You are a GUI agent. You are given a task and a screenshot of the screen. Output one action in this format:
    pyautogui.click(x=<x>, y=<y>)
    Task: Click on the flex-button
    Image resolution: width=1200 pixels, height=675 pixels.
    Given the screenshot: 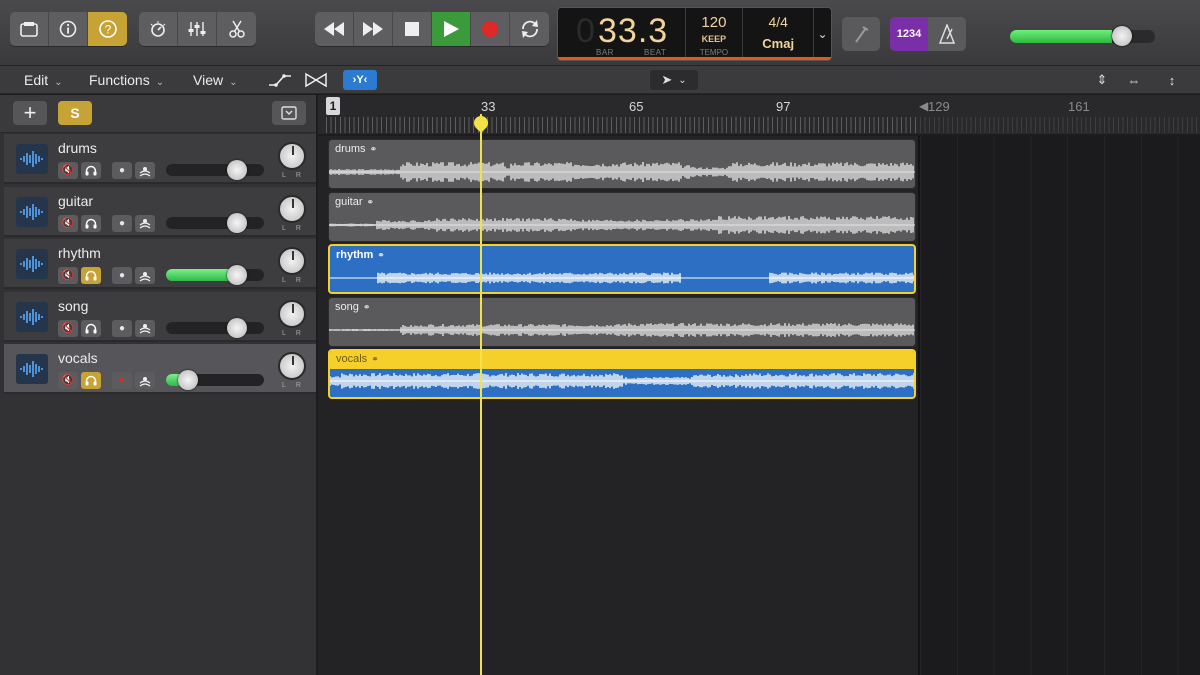 What is the action you would take?
    pyautogui.click(x=316, y=80)
    